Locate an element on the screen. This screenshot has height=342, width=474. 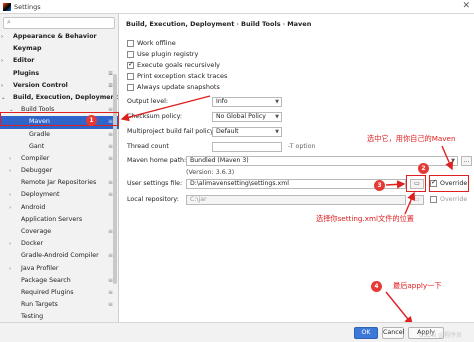
output-level-select: Info ▼ is located at coordinates (247, 102).